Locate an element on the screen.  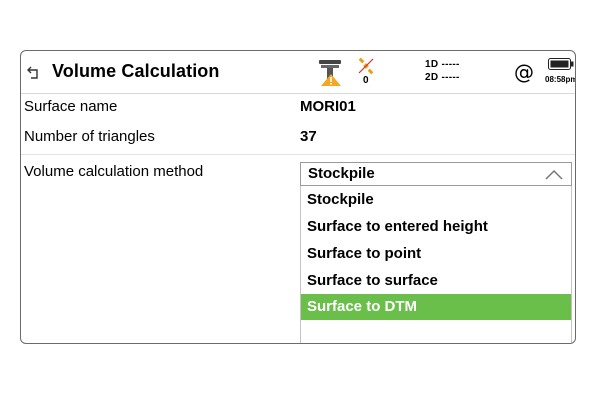
method-label: Volume calculation method is located at coordinates (114, 171).